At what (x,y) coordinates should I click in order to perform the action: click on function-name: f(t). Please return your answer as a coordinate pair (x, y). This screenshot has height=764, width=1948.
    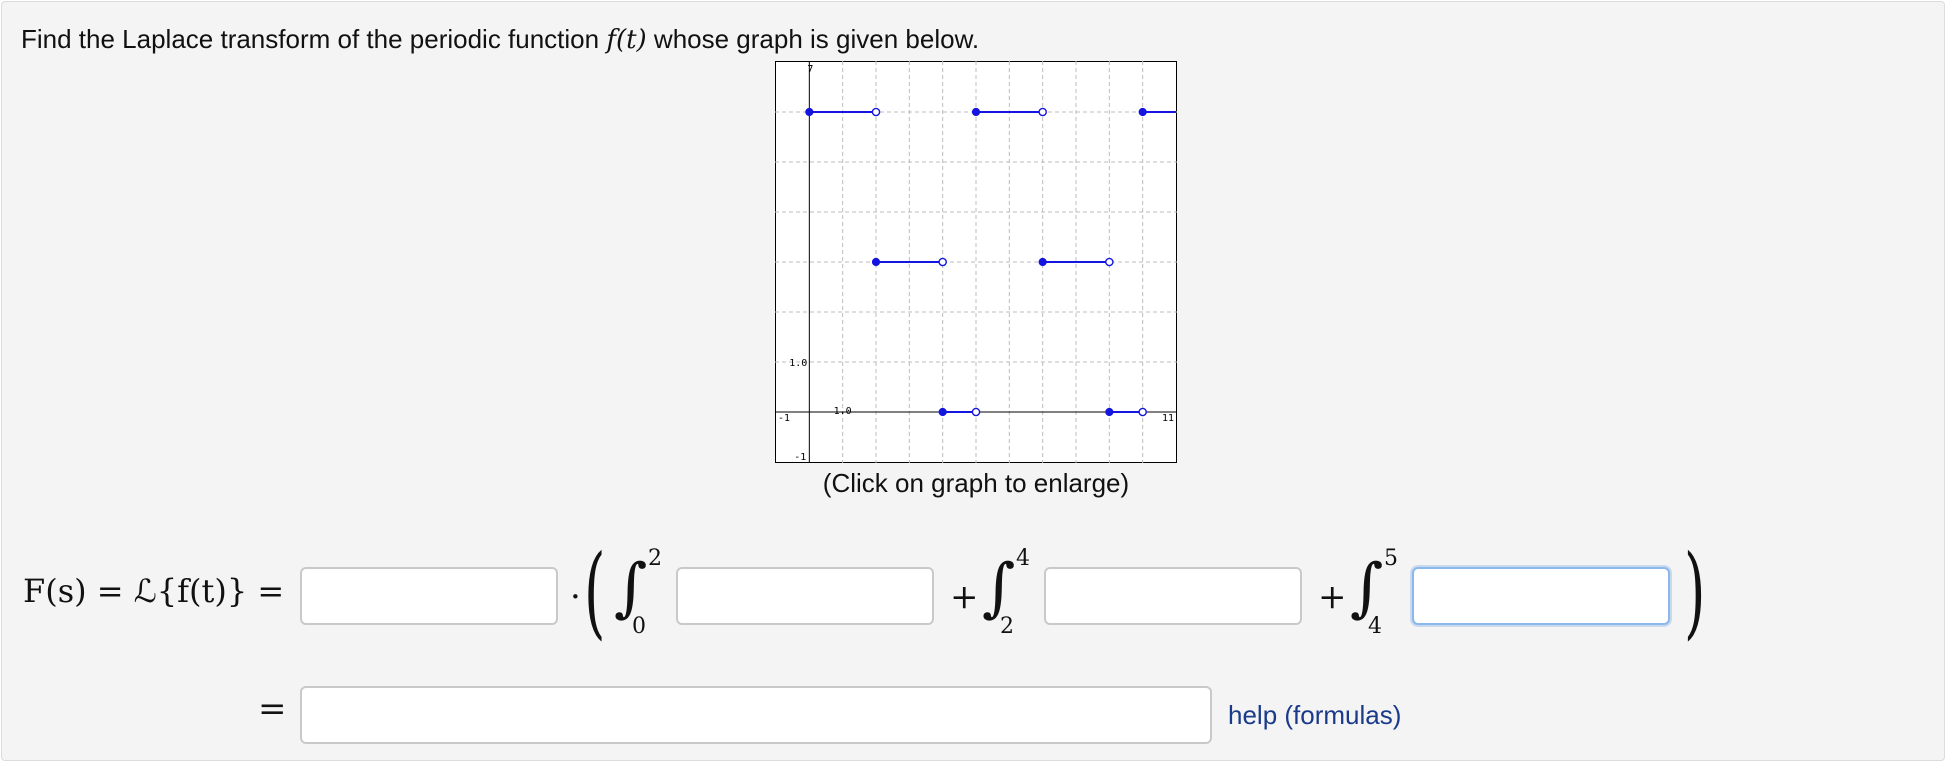
    Looking at the image, I should click on (626, 40).